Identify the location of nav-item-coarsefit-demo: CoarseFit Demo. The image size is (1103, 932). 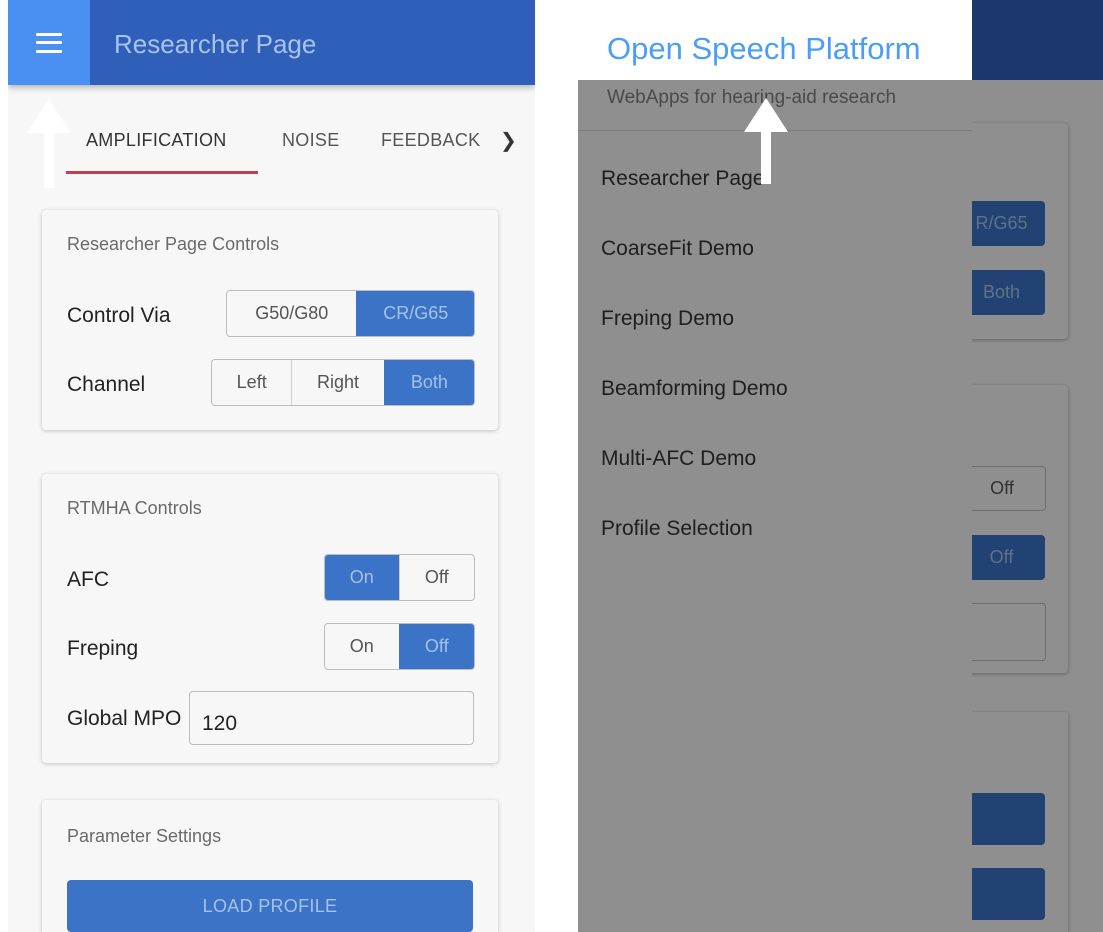
(677, 249).